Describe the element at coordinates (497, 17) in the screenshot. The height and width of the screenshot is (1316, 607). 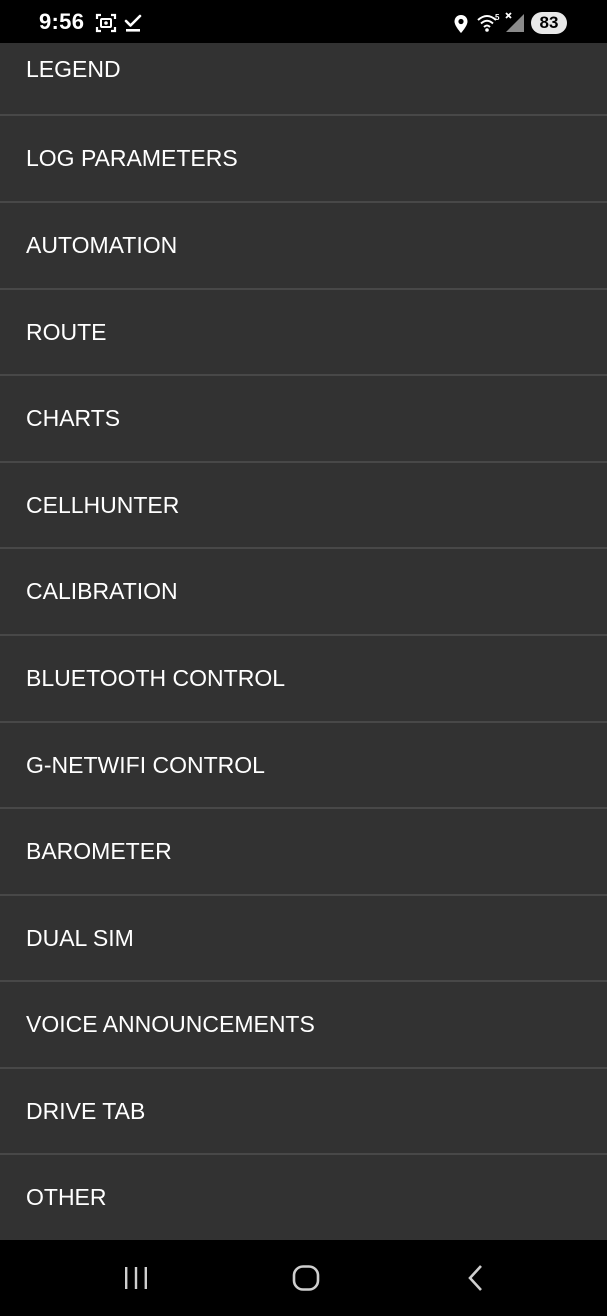
I see `wifi-badge: 5` at that location.